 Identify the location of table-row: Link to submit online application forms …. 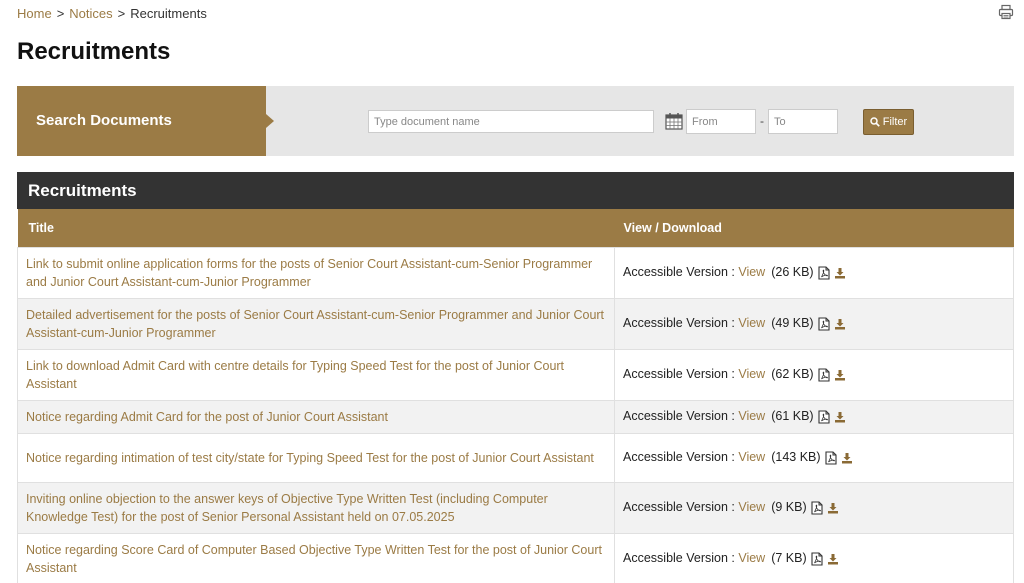
(515, 272).